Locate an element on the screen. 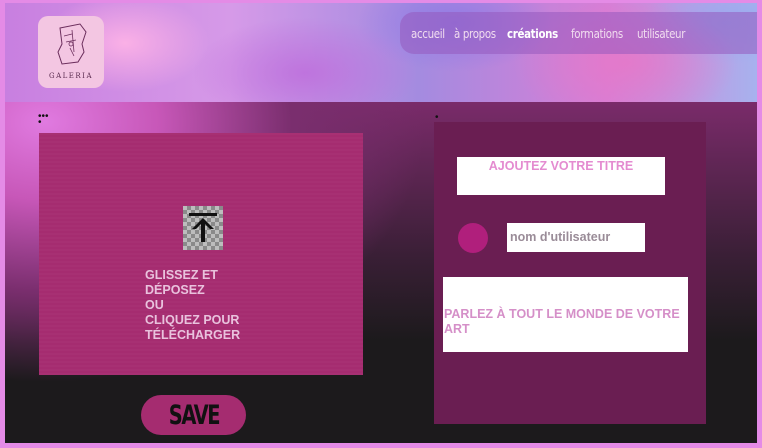  description-input: PARLEZ À TOUT LE MONDE DE VOTRE ART is located at coordinates (565, 314).